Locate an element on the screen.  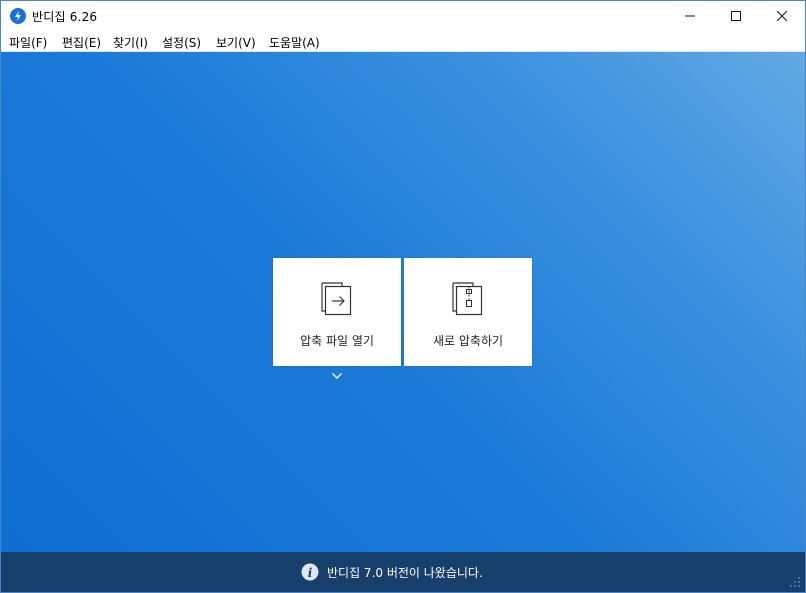
chevron-down-icon is located at coordinates (337, 376).